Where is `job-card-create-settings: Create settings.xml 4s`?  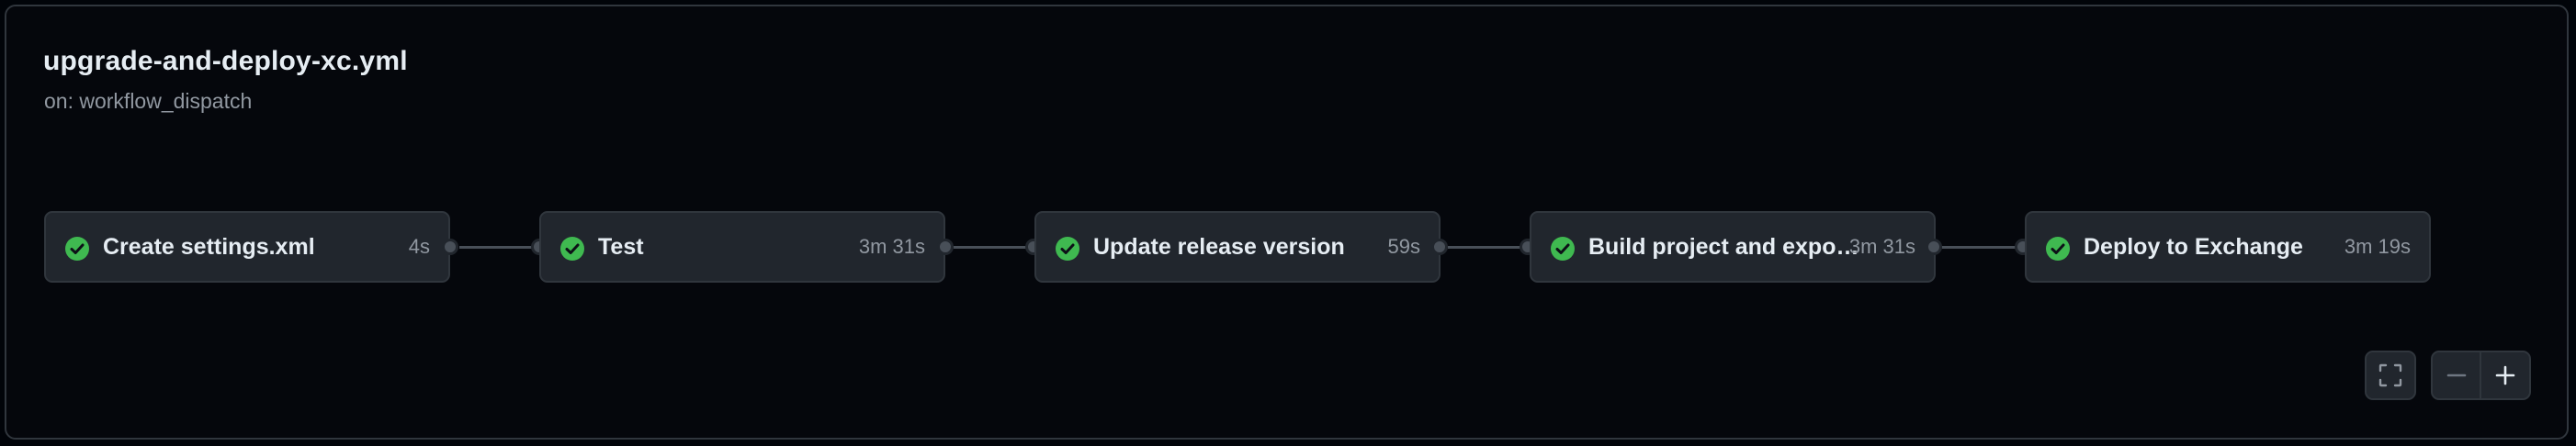
job-card-create-settings: Create settings.xml 4s is located at coordinates (247, 247).